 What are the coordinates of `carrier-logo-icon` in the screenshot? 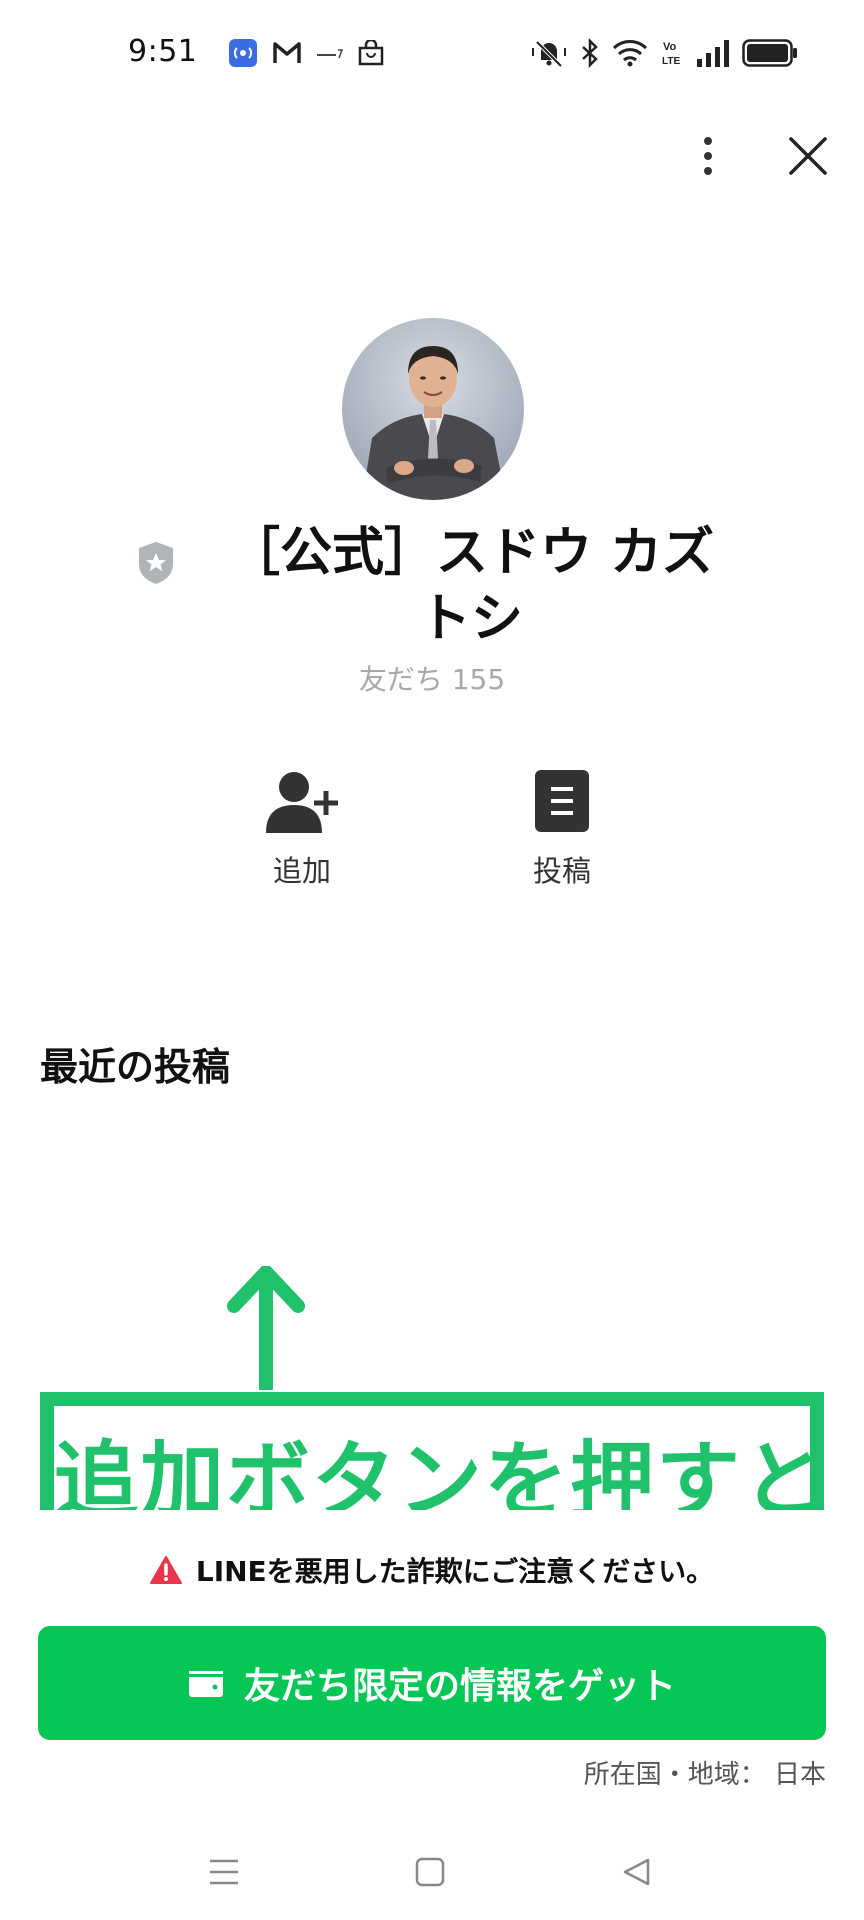 It's located at (330, 54).